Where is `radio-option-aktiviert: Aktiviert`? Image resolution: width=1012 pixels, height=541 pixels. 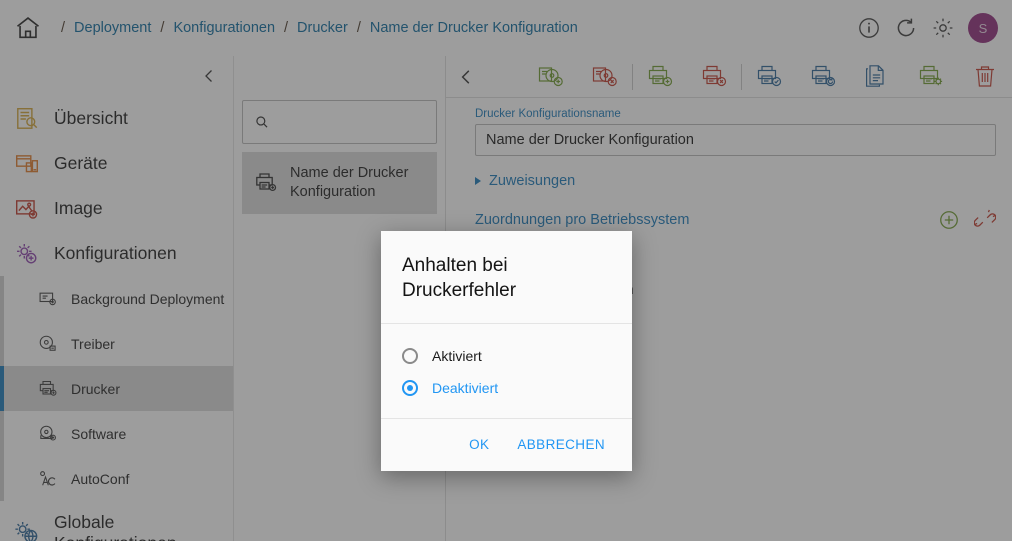
radio-option-aktiviert: Aktiviert is located at coordinates (506, 356).